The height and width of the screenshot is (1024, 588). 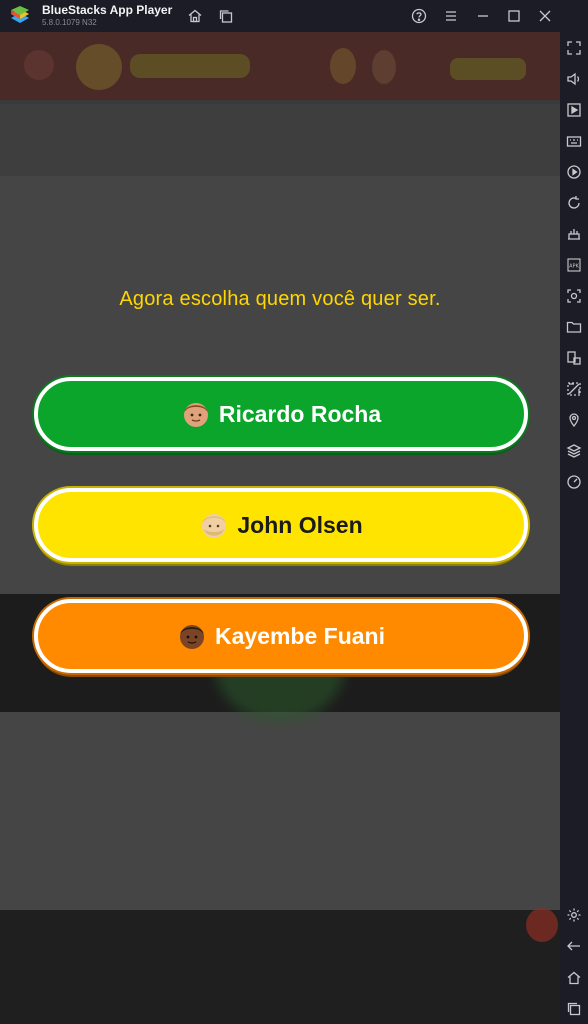 What do you see at coordinates (574, 420) in the screenshot?
I see `location-icon` at bounding box center [574, 420].